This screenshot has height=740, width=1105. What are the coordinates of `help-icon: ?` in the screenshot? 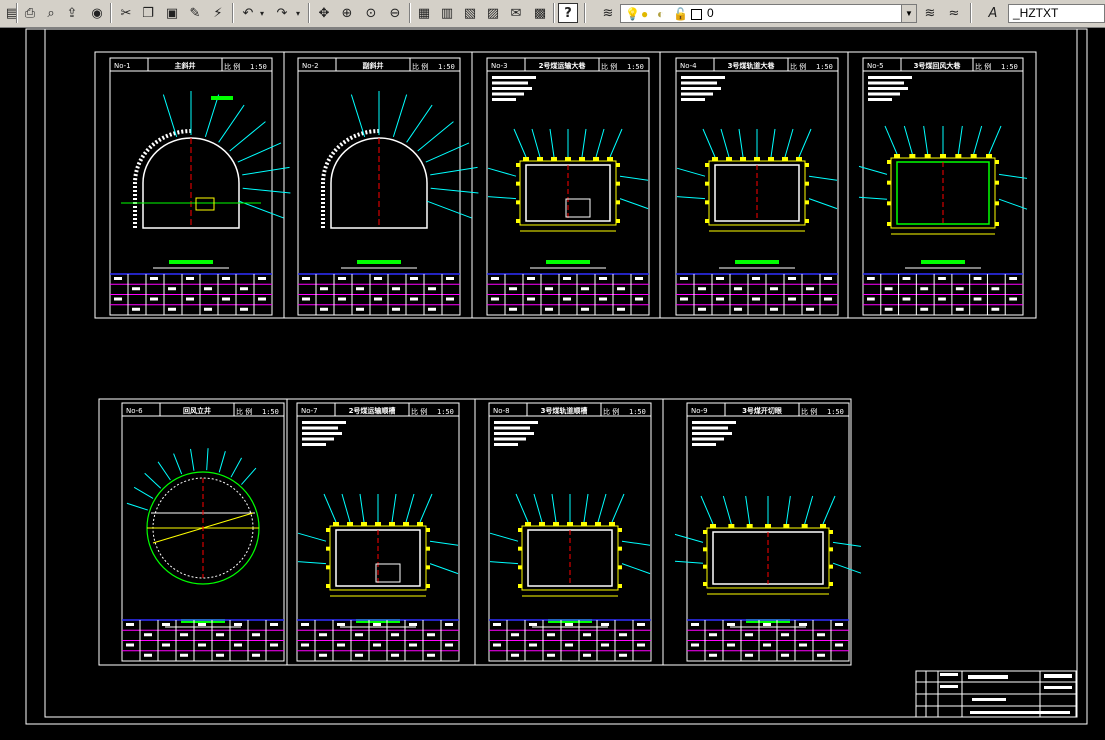 It's located at (568, 13).